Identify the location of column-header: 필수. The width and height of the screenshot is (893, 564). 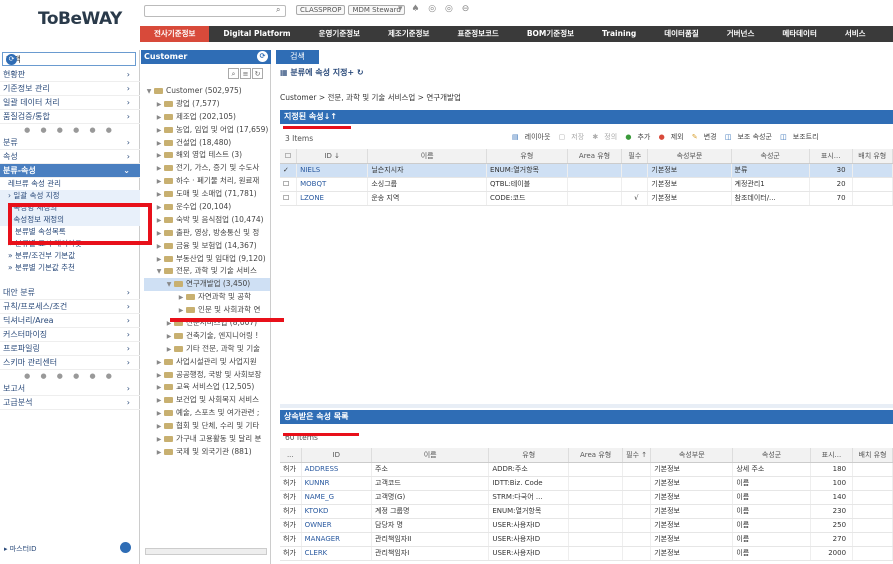
(635, 156).